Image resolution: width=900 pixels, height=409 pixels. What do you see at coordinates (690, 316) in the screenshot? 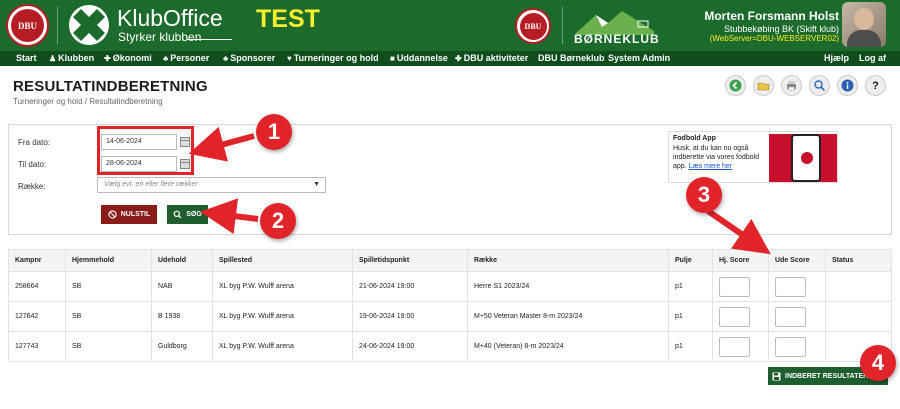
I see `cell-pulje: p1` at bounding box center [690, 316].